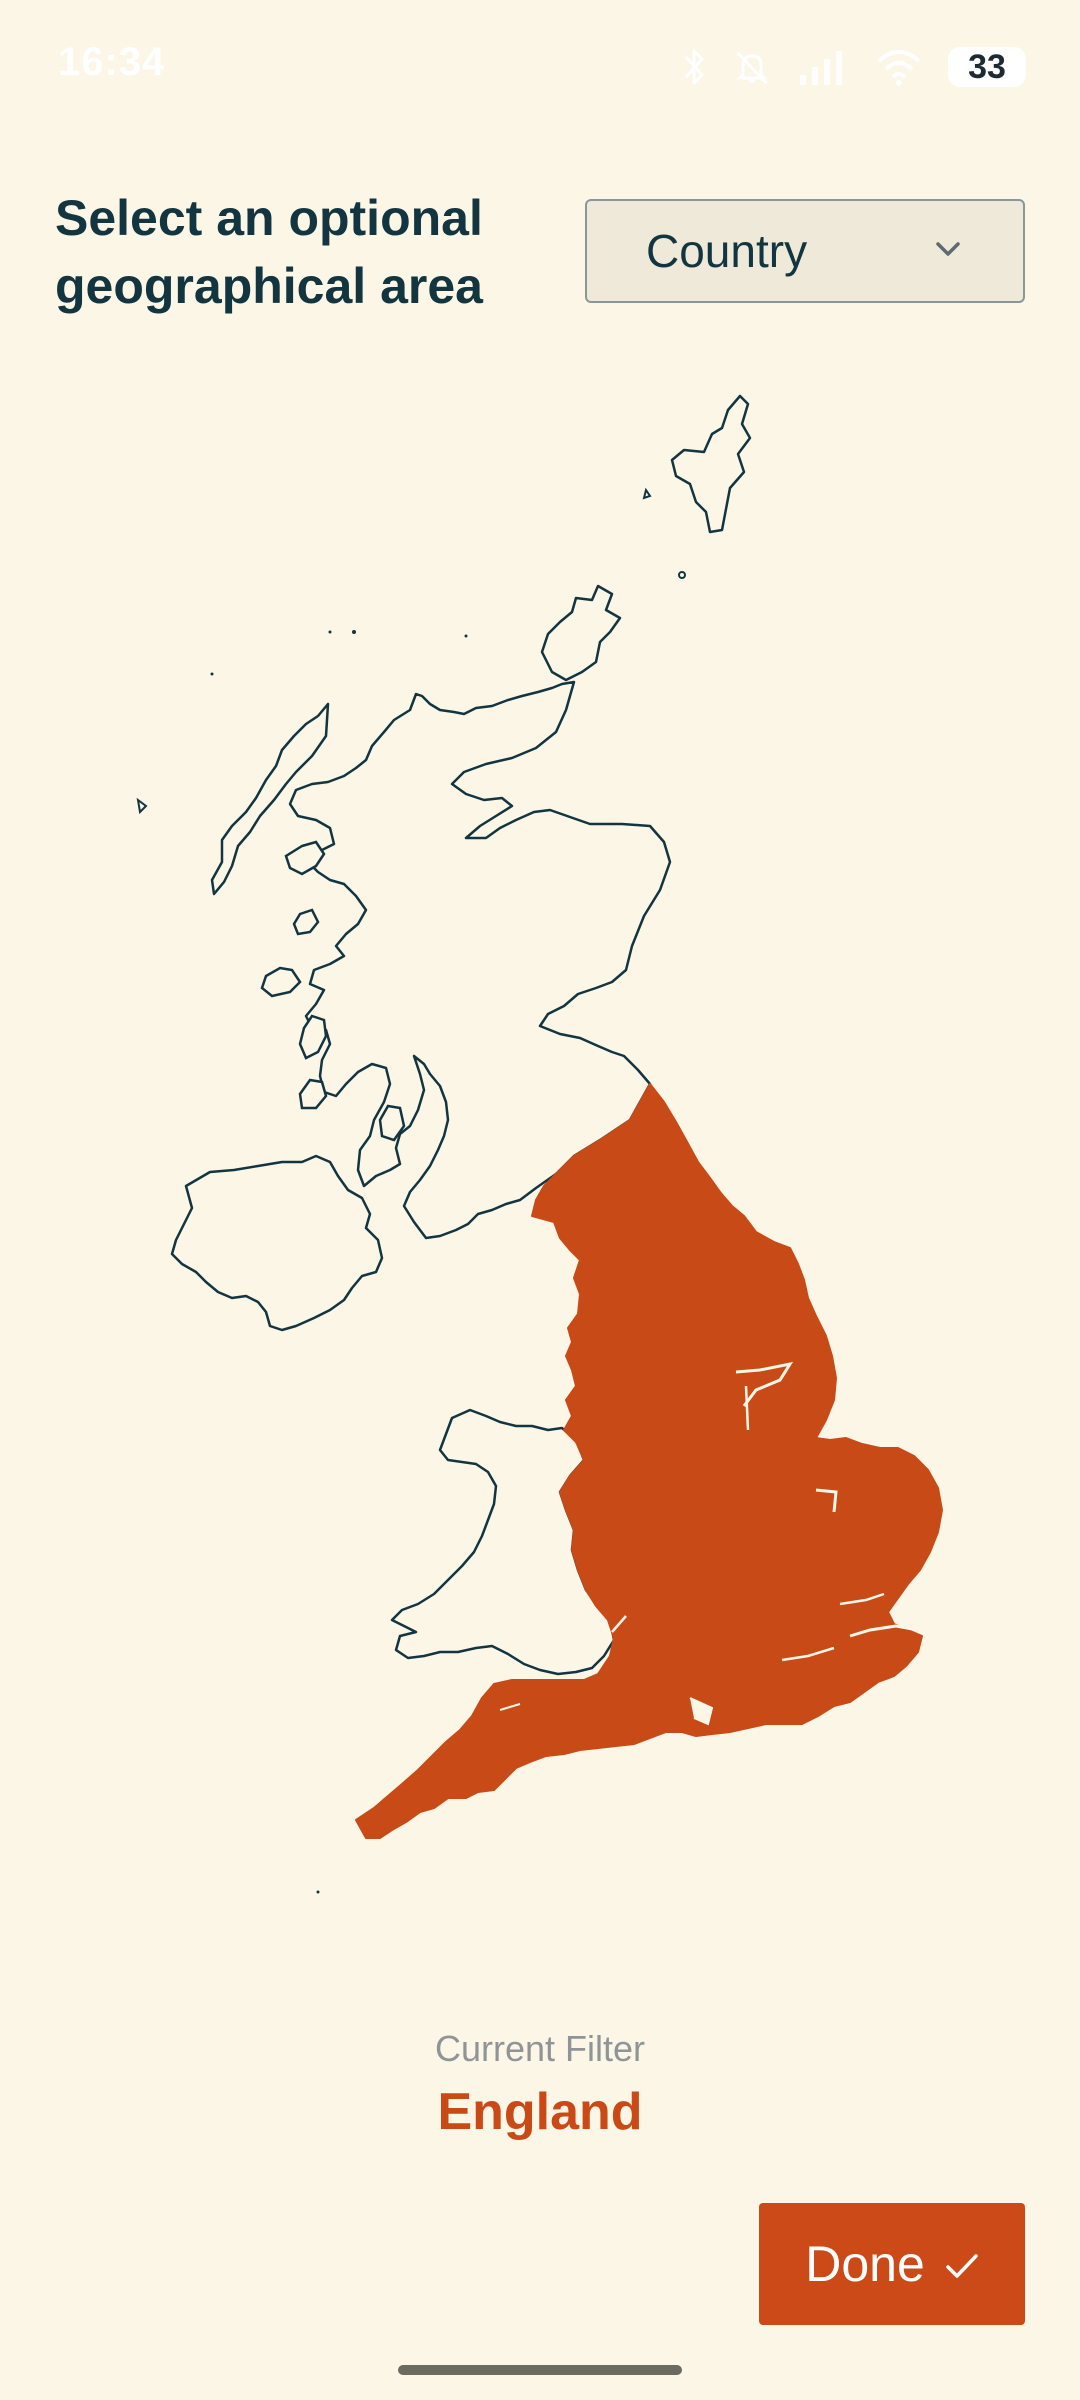 The image size is (1080, 2400). What do you see at coordinates (752, 67) in the screenshot?
I see `bell-muted-icon` at bounding box center [752, 67].